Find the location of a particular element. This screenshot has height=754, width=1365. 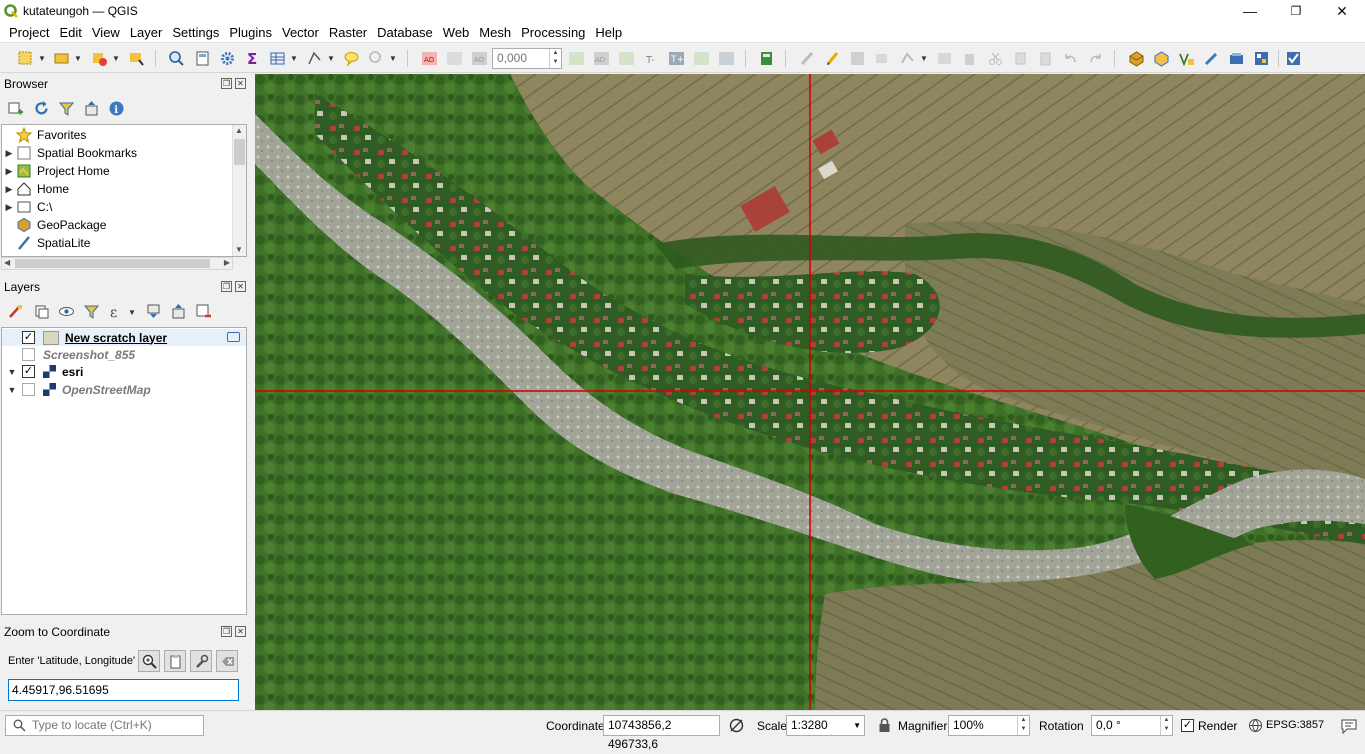

open-table-button is located at coordinates (277, 58).